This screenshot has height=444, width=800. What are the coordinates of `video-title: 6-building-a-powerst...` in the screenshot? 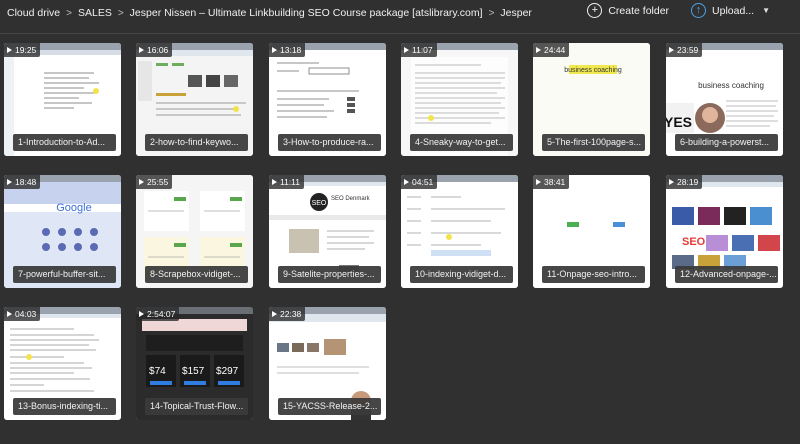 It's located at (726, 142).